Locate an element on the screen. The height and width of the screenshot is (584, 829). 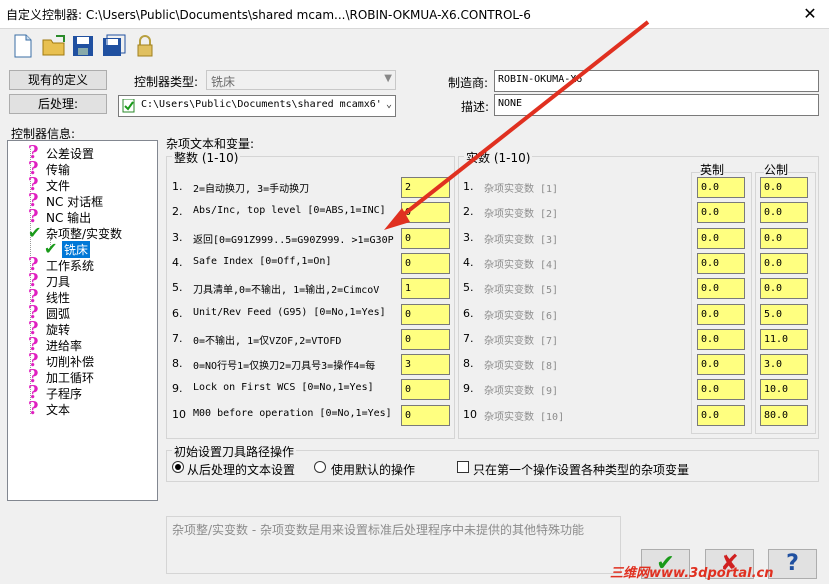
check-icon: ✔ is located at coordinates (35, 232).